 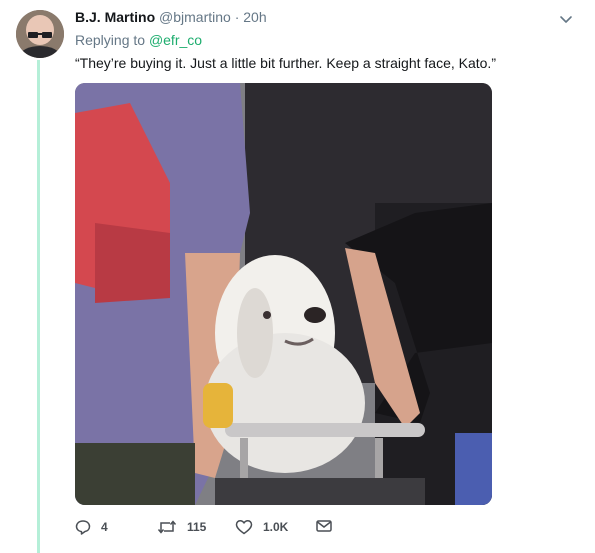 What do you see at coordinates (91, 527) in the screenshot?
I see `reply-button: 4` at bounding box center [91, 527].